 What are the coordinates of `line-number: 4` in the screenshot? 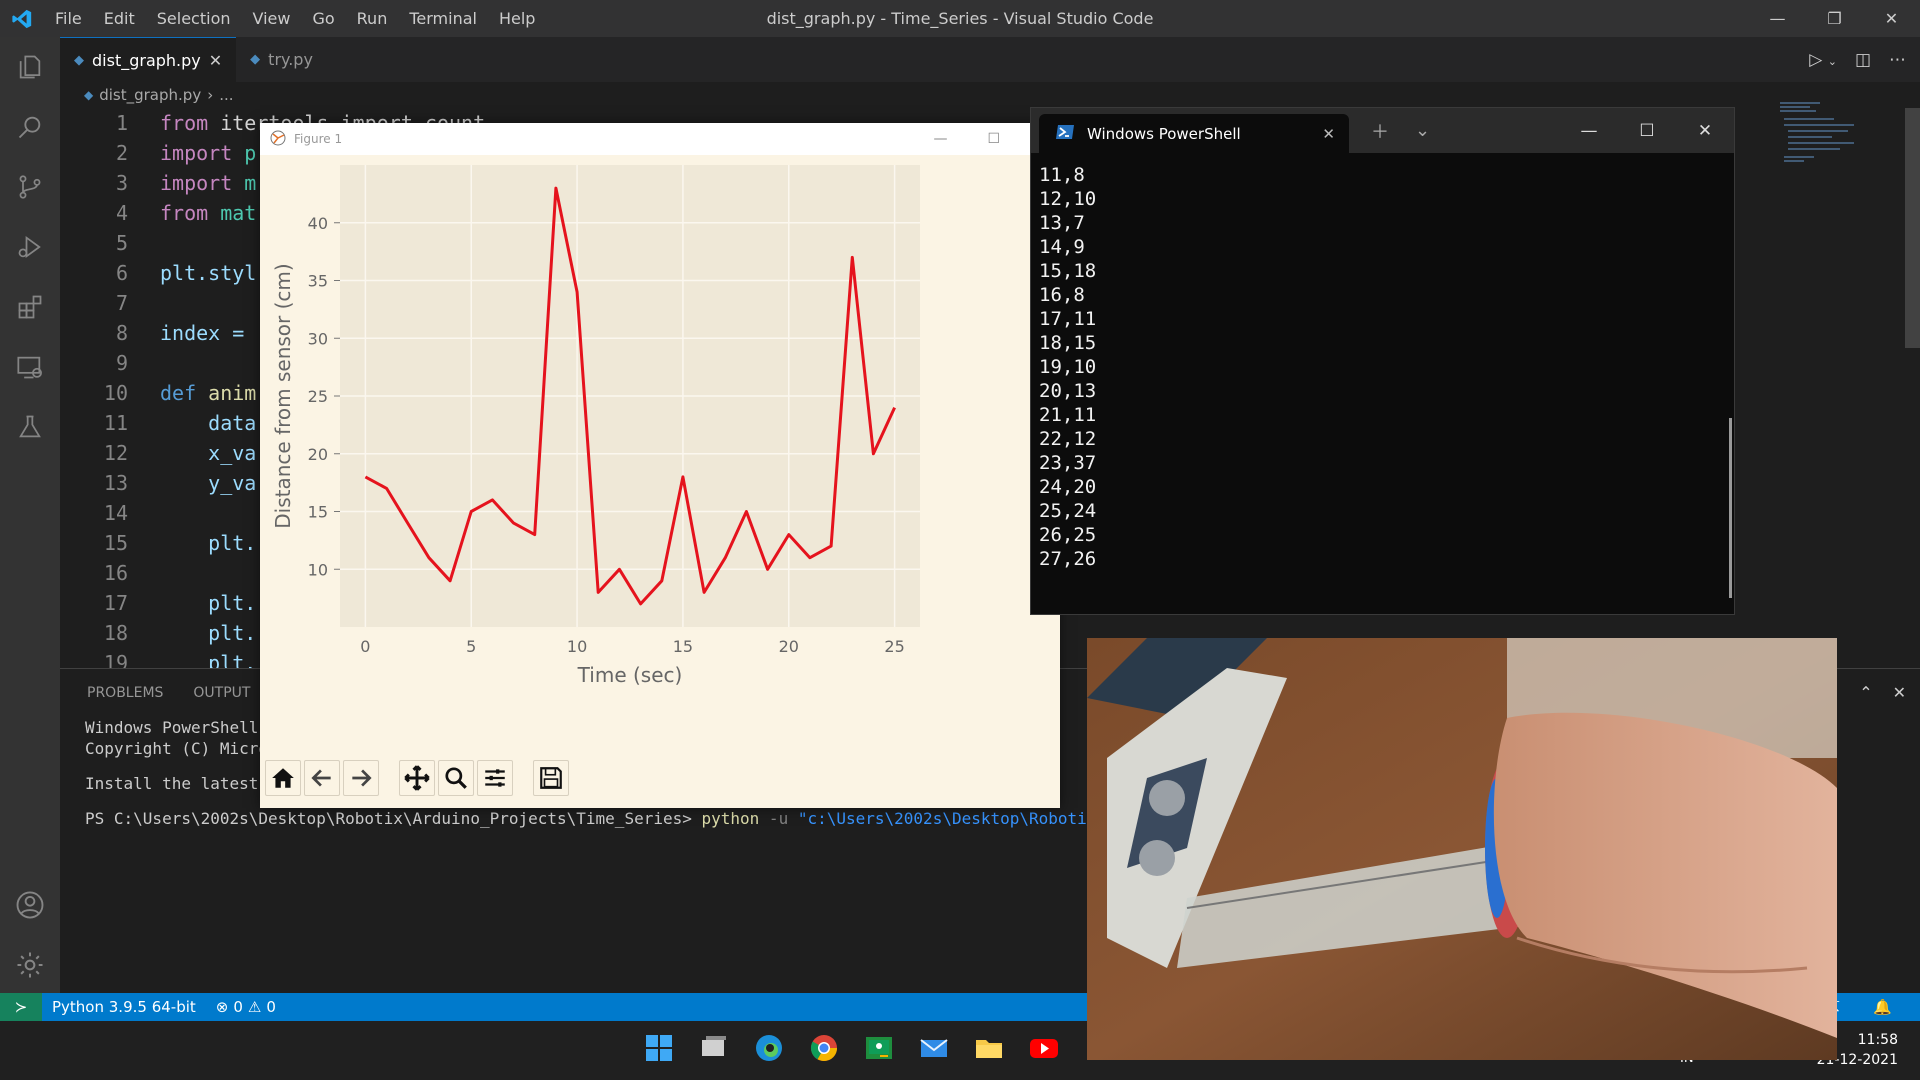 It's located at (121, 213).